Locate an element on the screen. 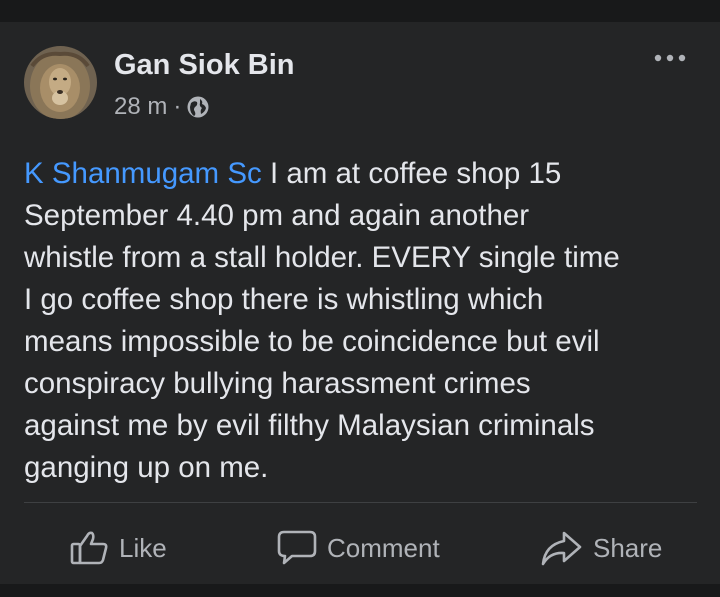 The height and width of the screenshot is (597, 720). share-label: Share is located at coordinates (628, 547).